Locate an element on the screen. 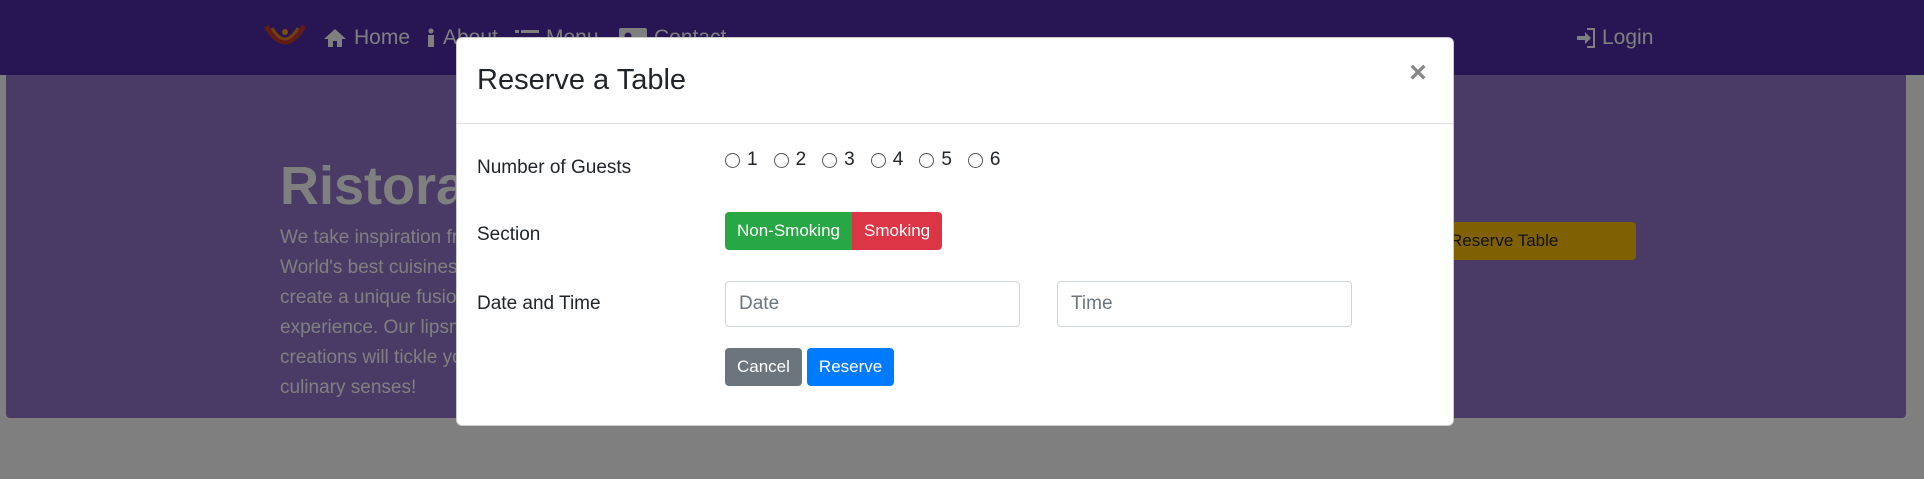  section-toggle-group: Non-Smoking Smoking is located at coordinates (834, 231).